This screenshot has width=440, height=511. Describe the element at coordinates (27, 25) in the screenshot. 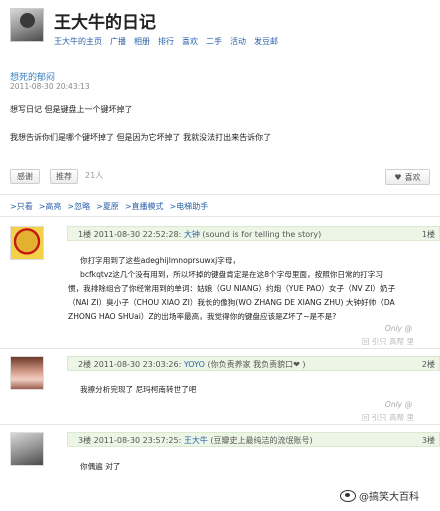

I see `author-avatar` at that location.